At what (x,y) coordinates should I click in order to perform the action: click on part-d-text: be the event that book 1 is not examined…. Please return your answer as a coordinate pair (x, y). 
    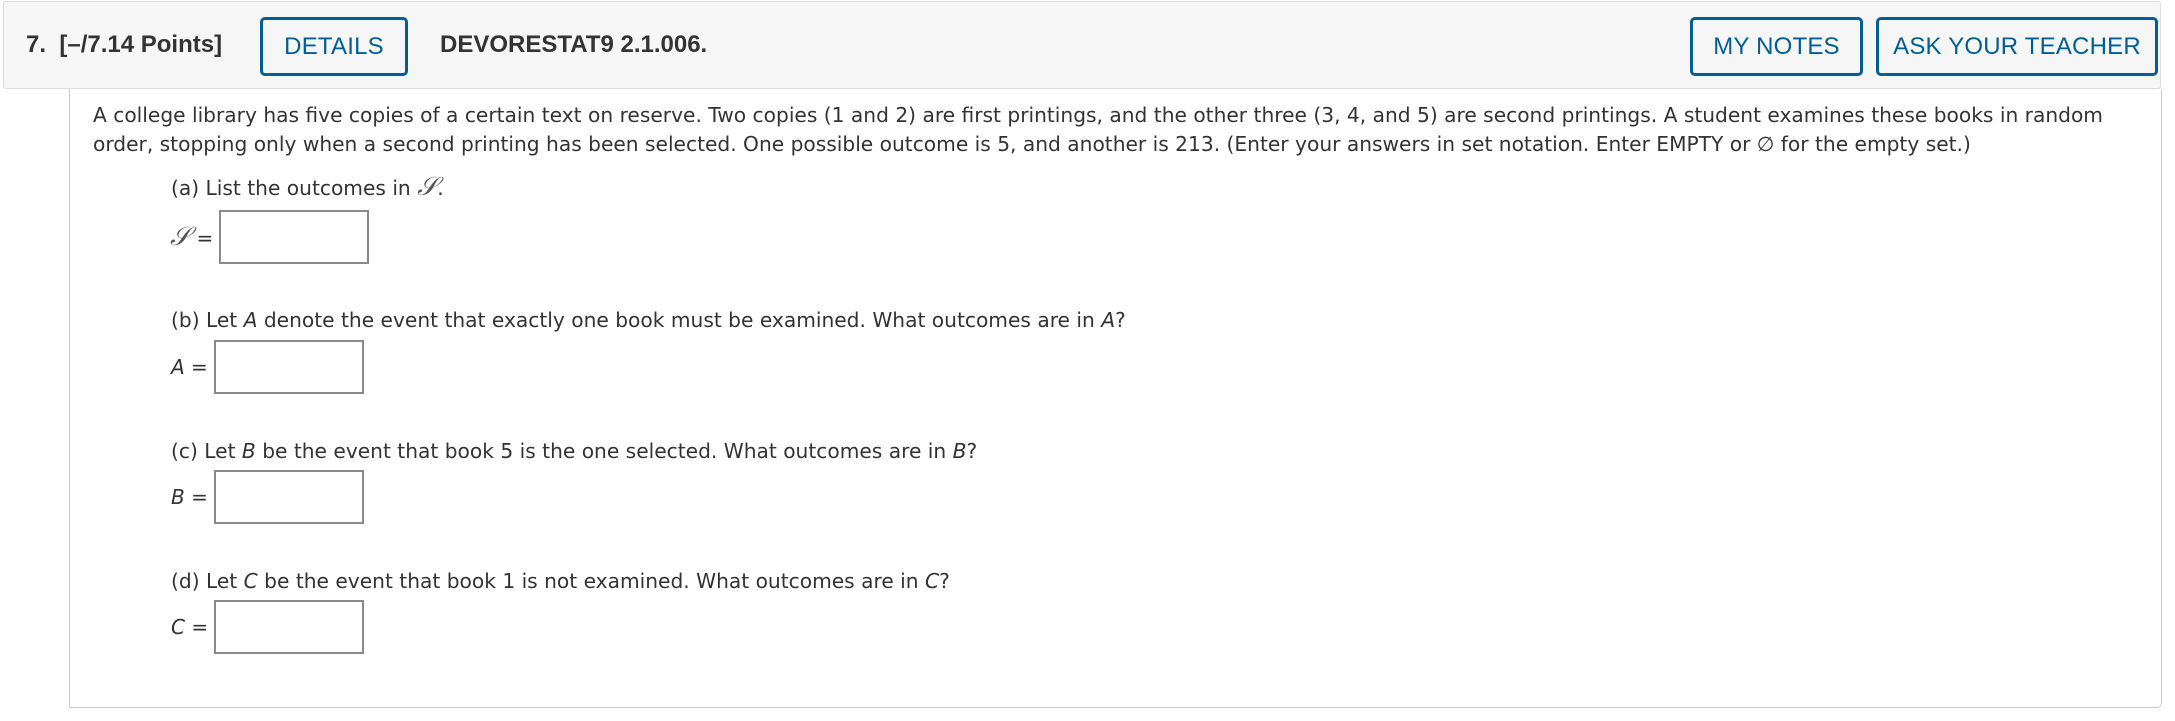
    Looking at the image, I should click on (591, 581).